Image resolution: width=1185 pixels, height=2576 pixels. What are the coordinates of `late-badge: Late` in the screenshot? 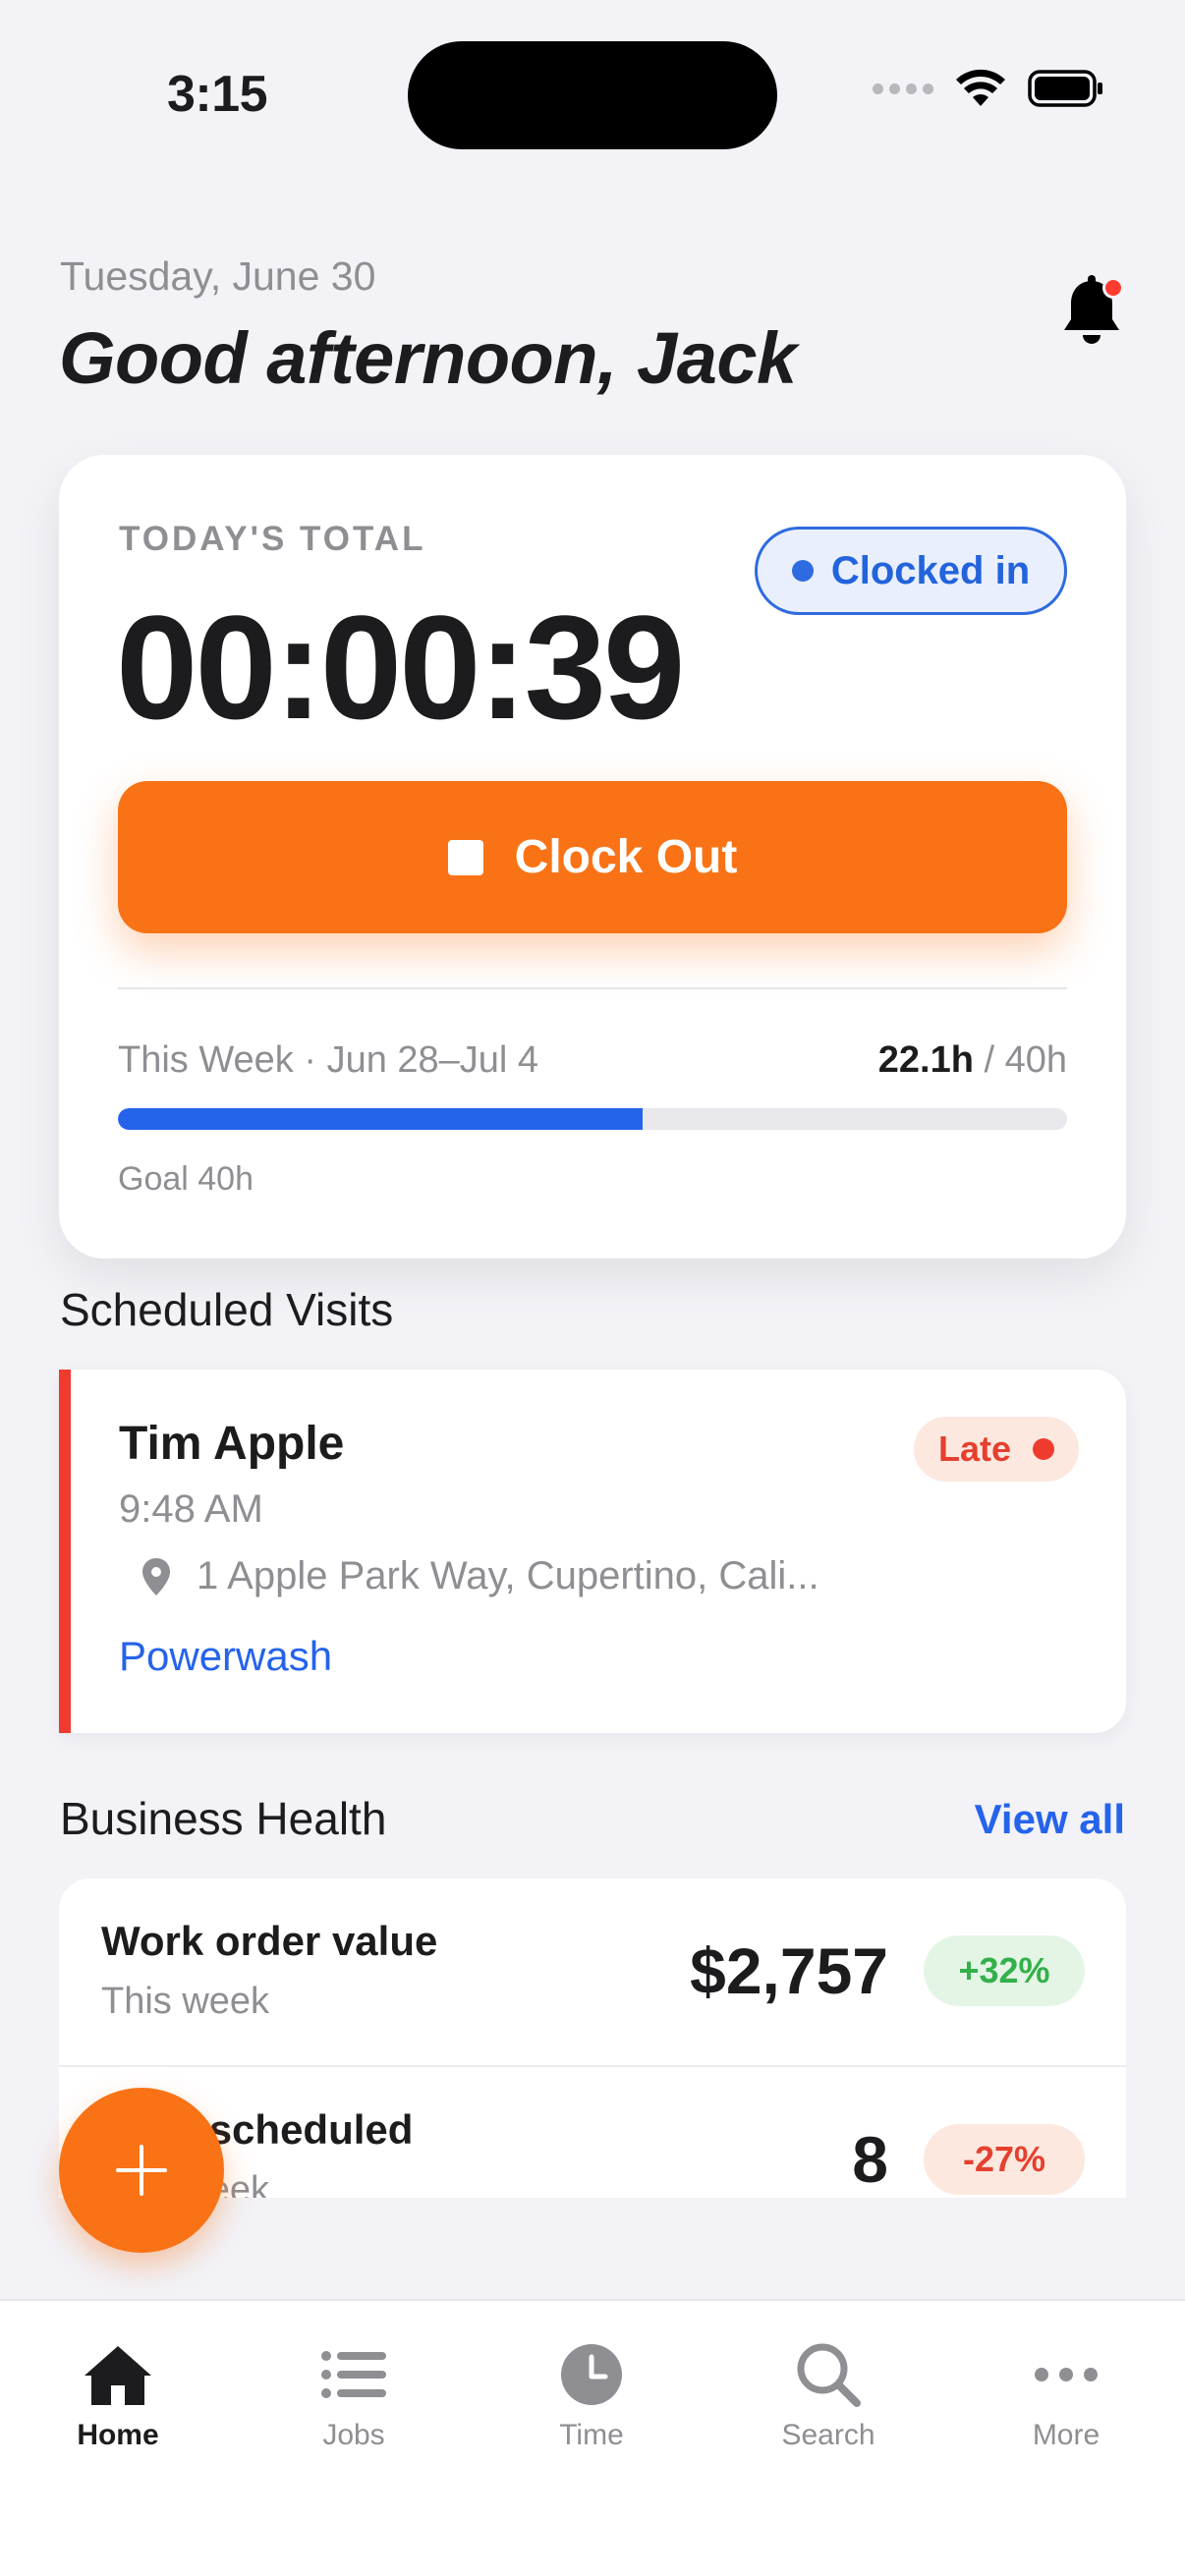 It's located at (997, 1449).